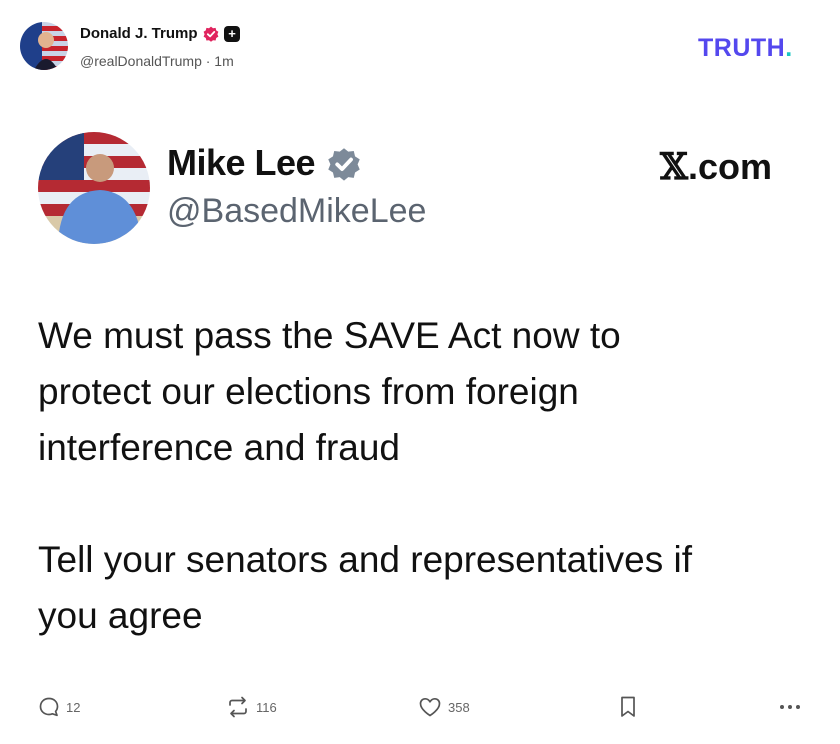  I want to click on action-bar: 12 116 358, so click(420, 708).